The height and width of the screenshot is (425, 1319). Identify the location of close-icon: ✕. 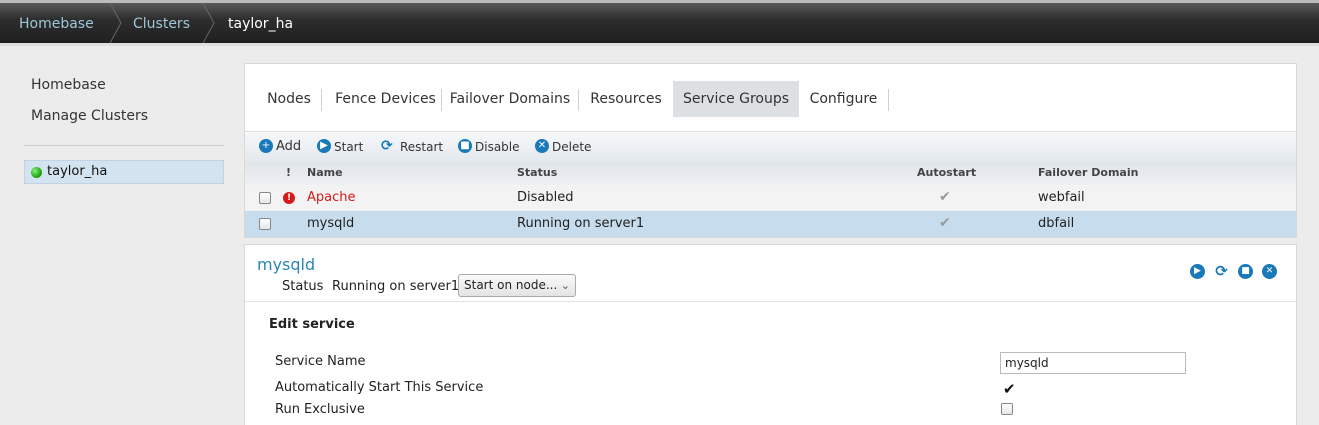
(542, 146).